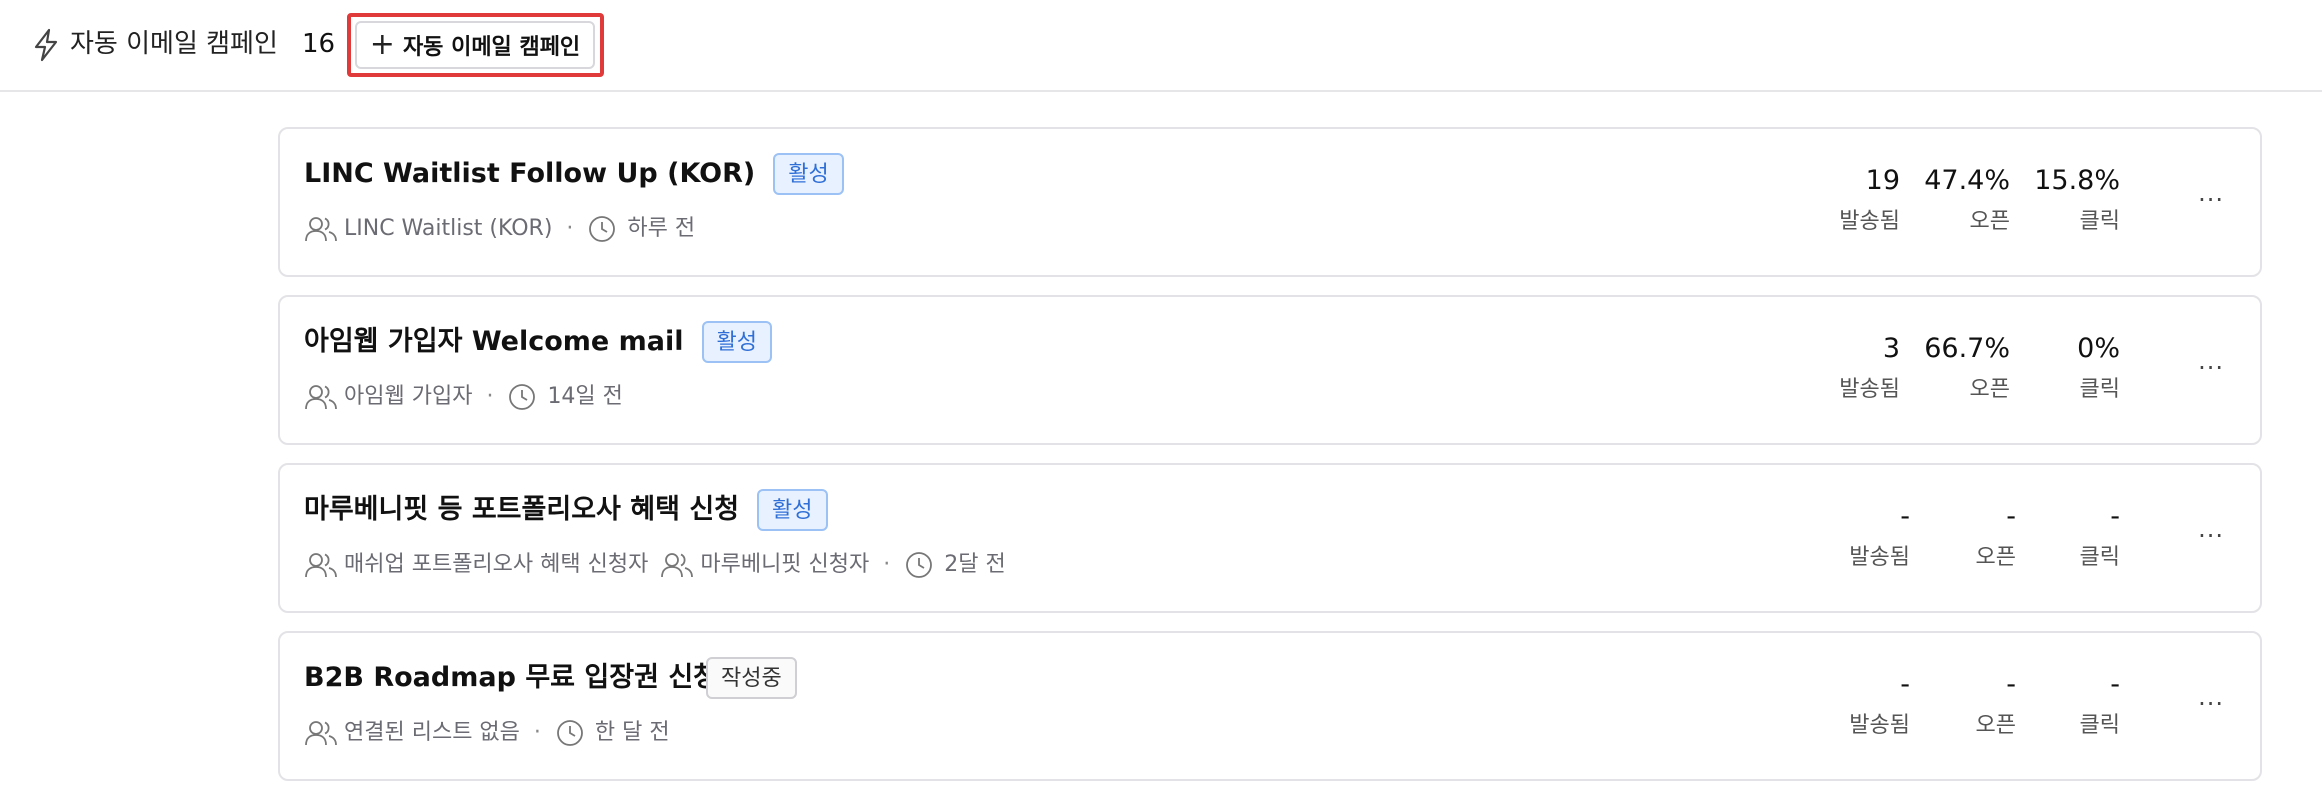 The image size is (2322, 794). Describe the element at coordinates (432, 732) in the screenshot. I see `list-name: 연결된 리스트 없음` at that location.